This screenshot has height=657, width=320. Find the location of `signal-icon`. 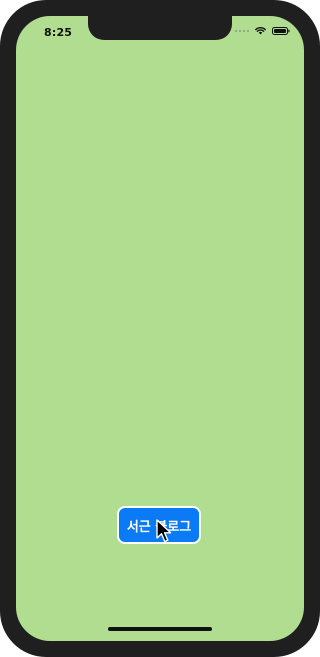

signal-icon is located at coordinates (242, 31).